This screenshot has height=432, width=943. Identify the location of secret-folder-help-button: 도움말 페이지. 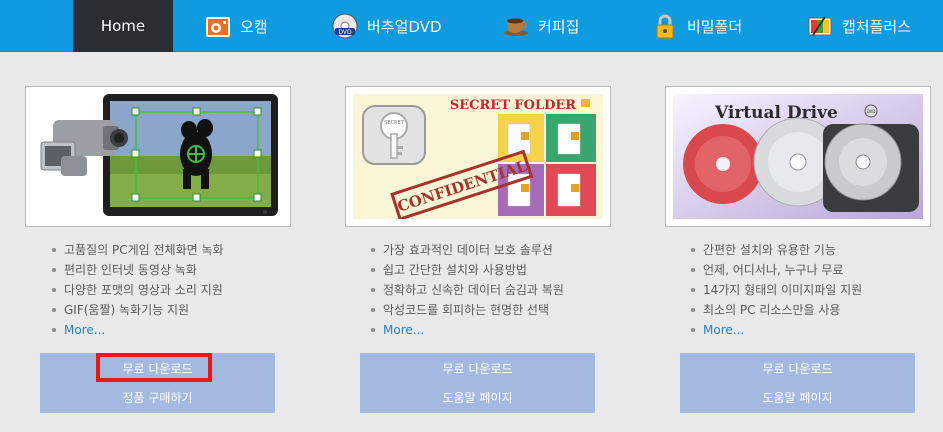
(477, 397).